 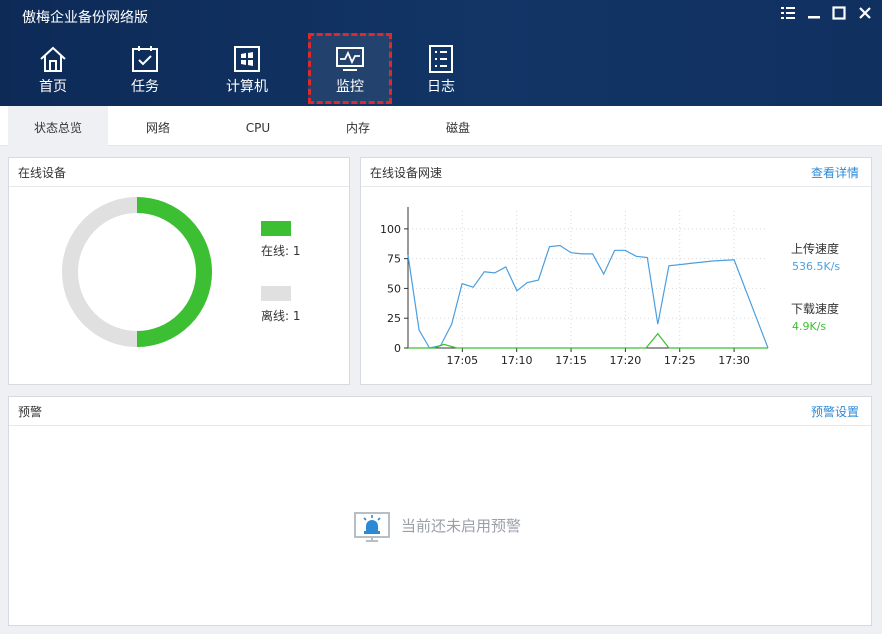 I want to click on x-tick-label: 17:20, so click(x=626, y=360).